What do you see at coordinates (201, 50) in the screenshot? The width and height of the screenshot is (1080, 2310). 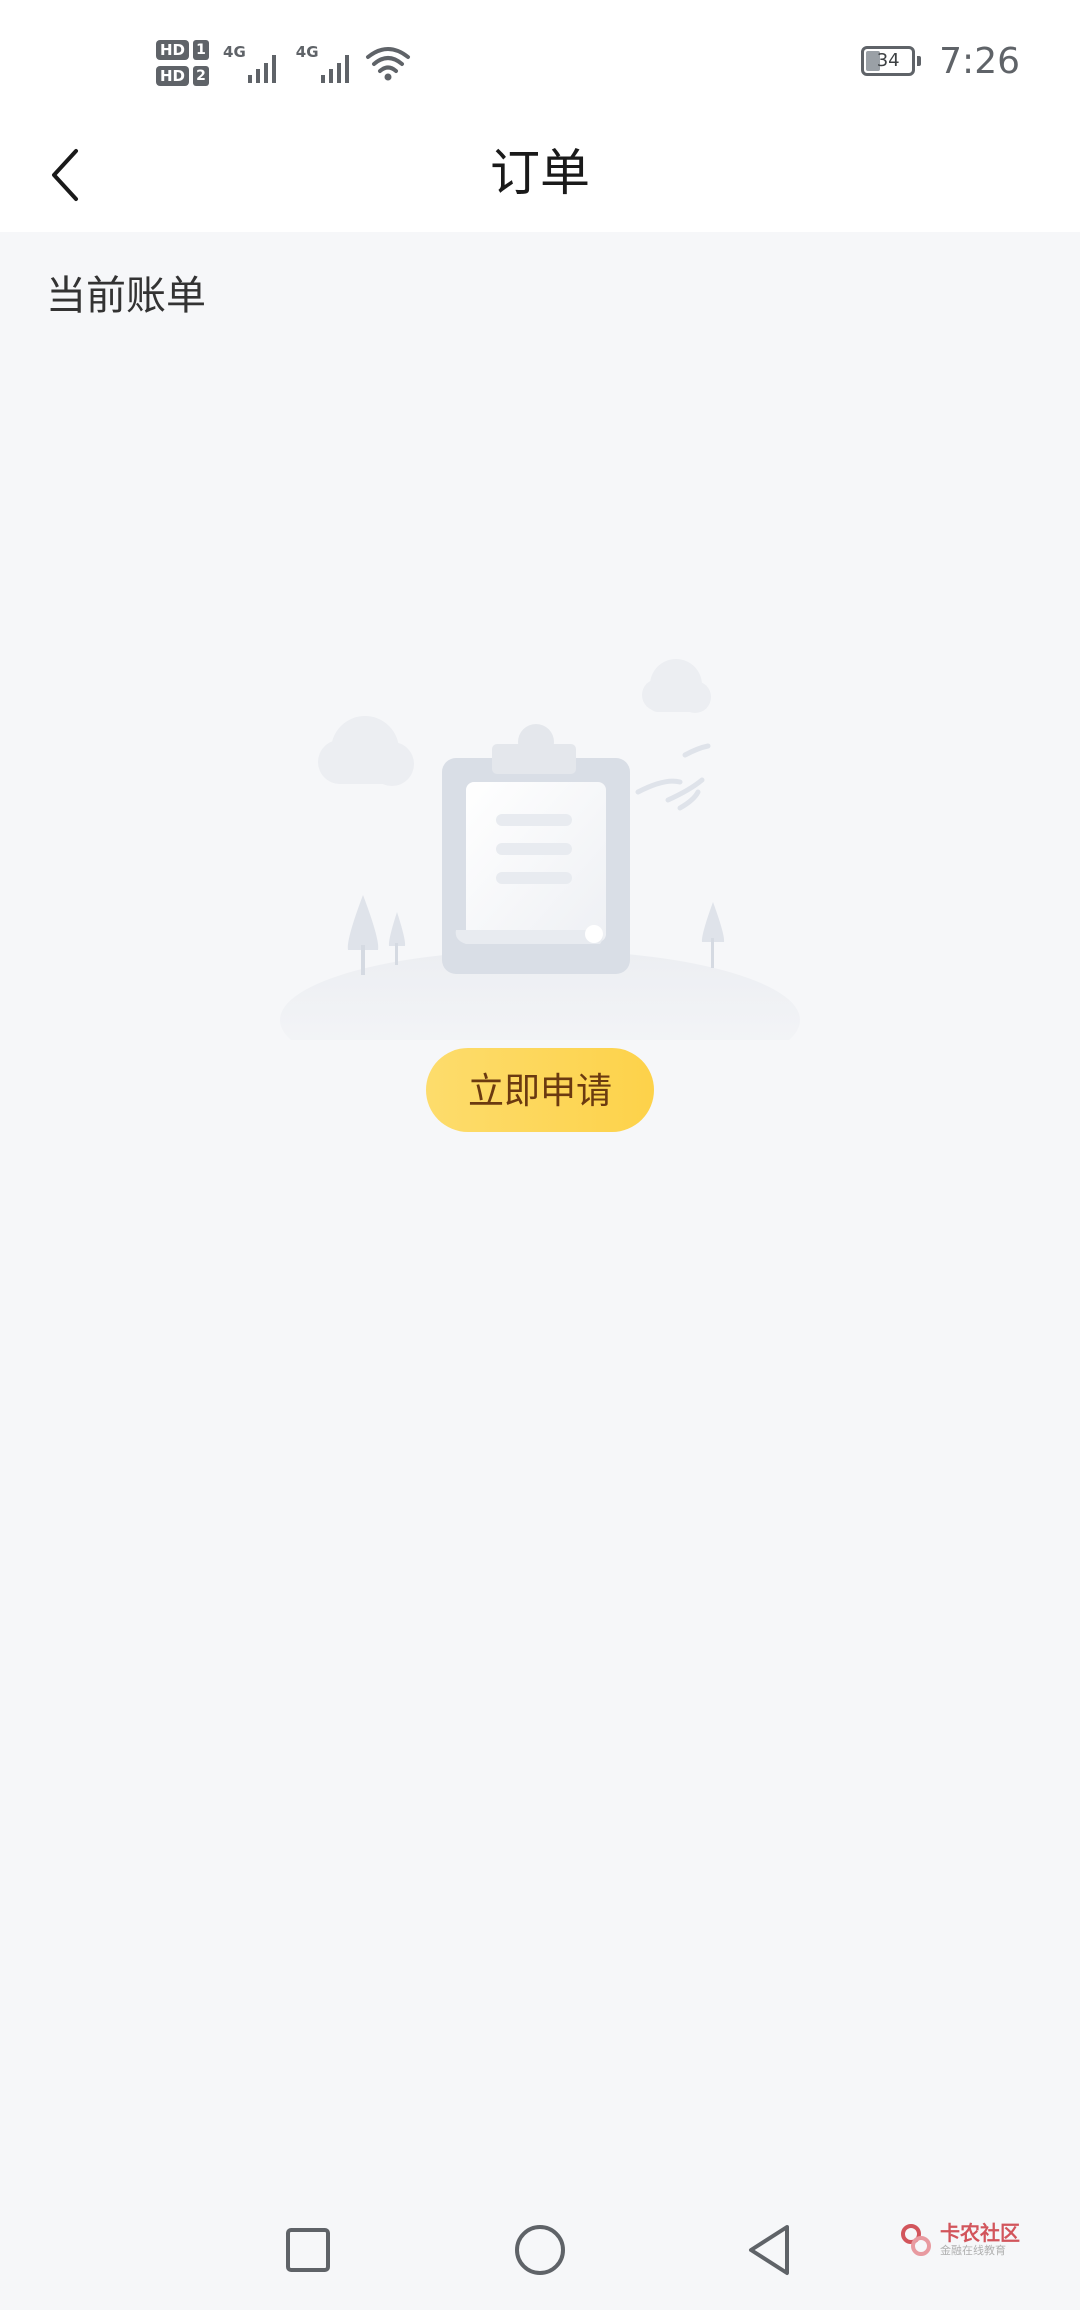 I see `sim-number: 1` at bounding box center [201, 50].